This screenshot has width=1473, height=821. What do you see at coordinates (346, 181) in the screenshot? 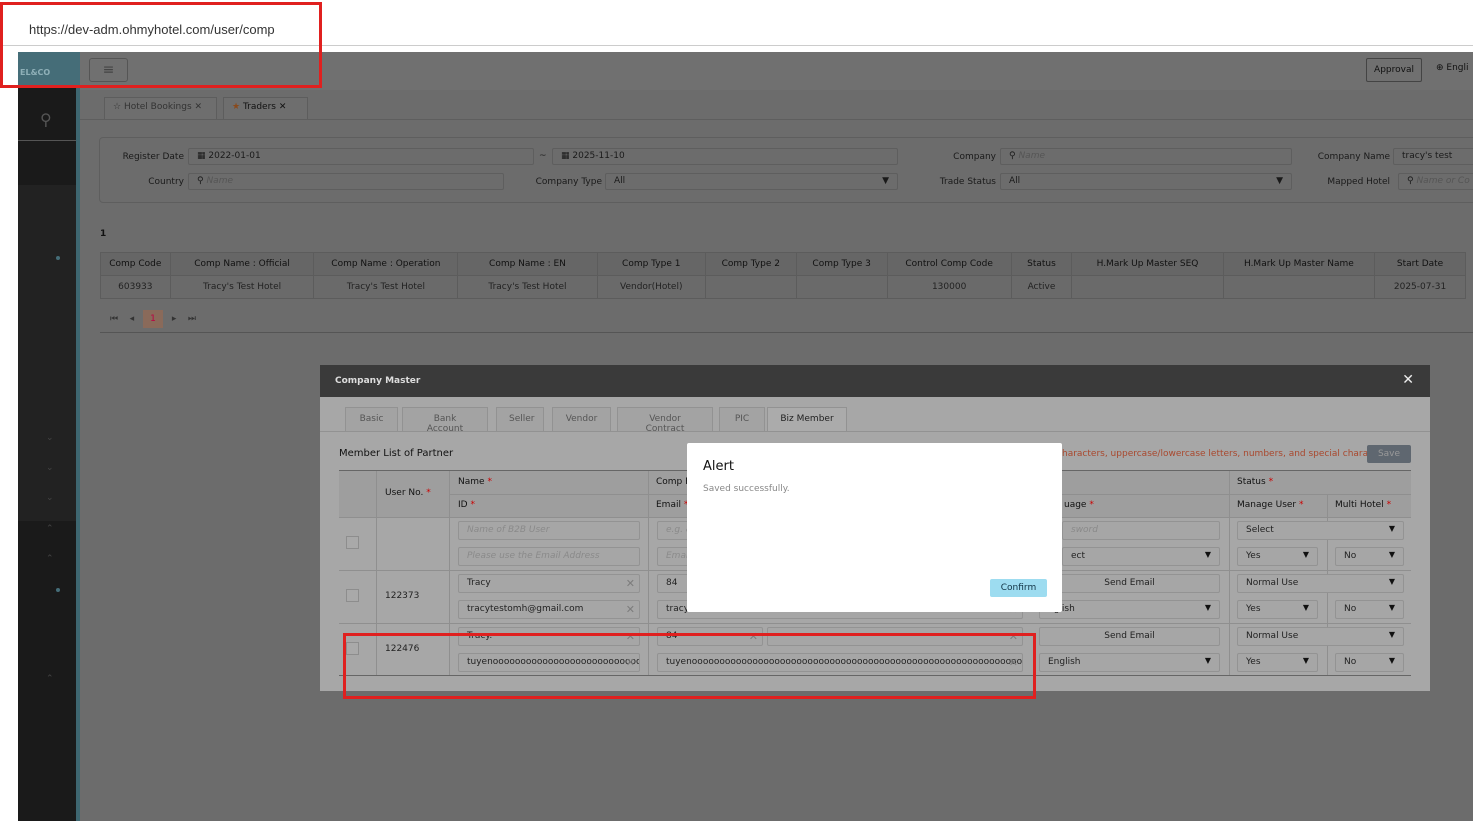
I see `country-input: ⚲ Name` at bounding box center [346, 181].